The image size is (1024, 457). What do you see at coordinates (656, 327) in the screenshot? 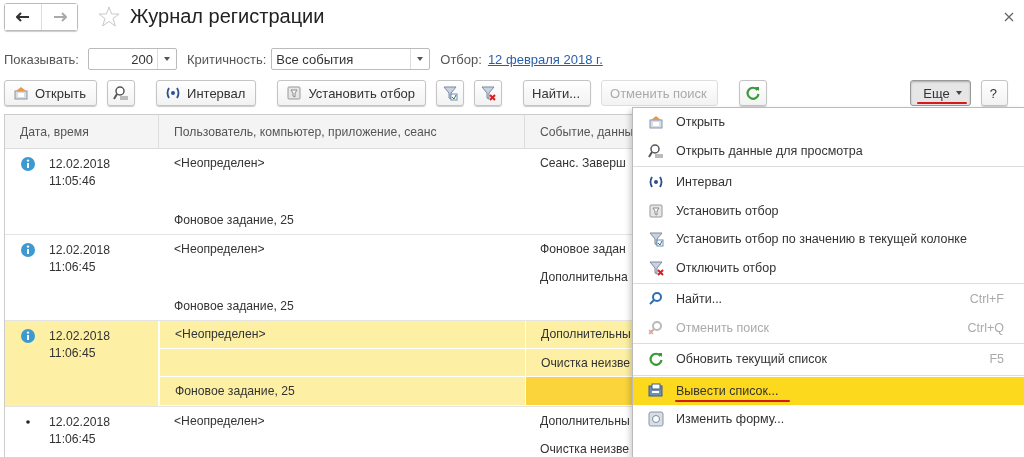
I see `search-cross-icon` at bounding box center [656, 327].